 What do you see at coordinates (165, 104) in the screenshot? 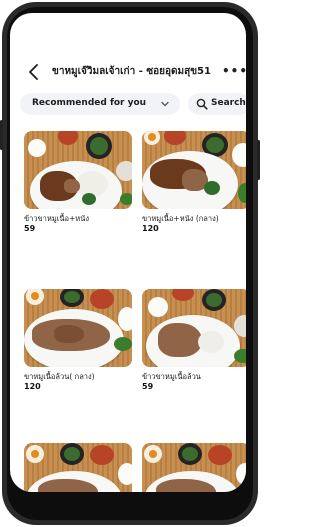
I see `chevron-down-icon` at bounding box center [165, 104].